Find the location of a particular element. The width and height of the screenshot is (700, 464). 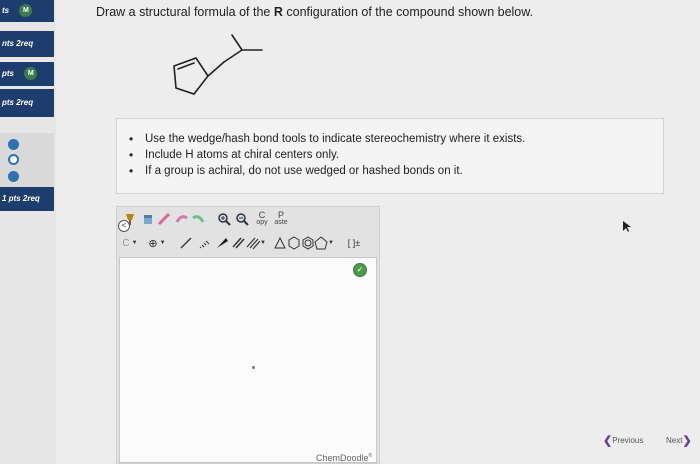

bracket-label: [ ]± is located at coordinates (354, 243).